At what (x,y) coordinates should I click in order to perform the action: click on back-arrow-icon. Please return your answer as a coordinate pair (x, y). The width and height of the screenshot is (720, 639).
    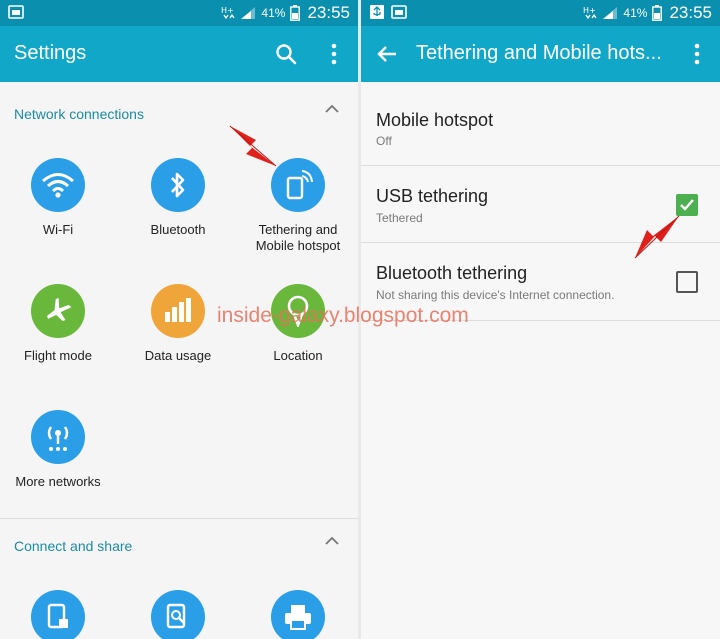
    Looking at the image, I should click on (386, 54).